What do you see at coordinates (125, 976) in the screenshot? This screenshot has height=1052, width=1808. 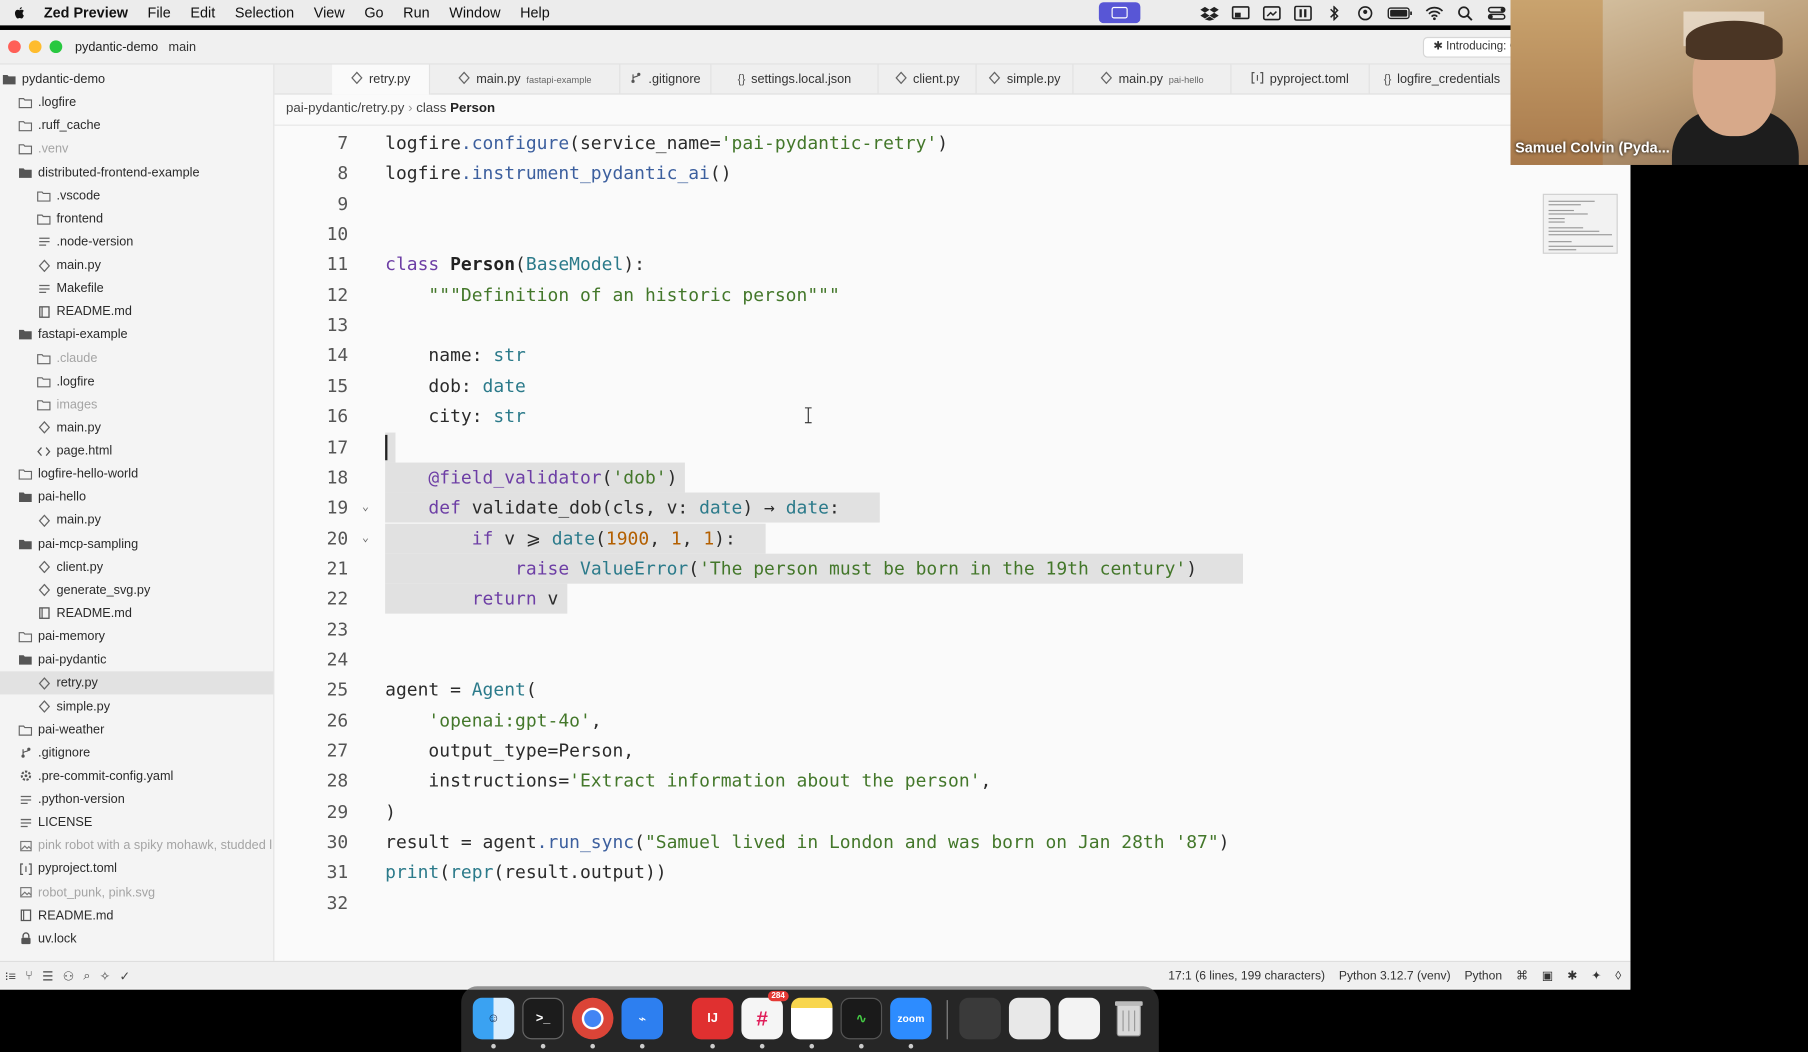 I see `diagnostics-ok-icon: ✓` at bounding box center [125, 976].